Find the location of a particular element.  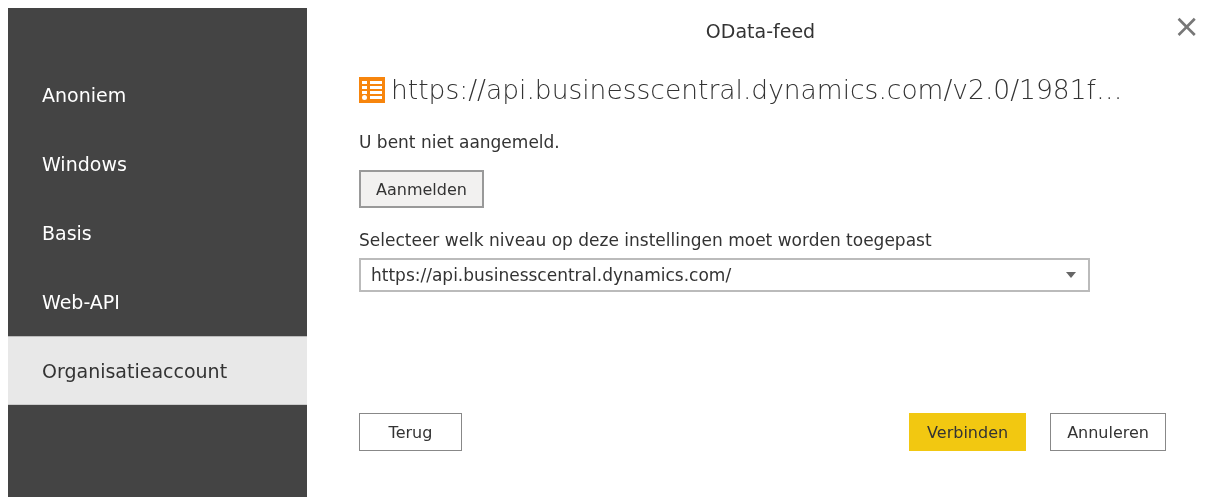

sidebar-item: Web-API is located at coordinates (157, 301).